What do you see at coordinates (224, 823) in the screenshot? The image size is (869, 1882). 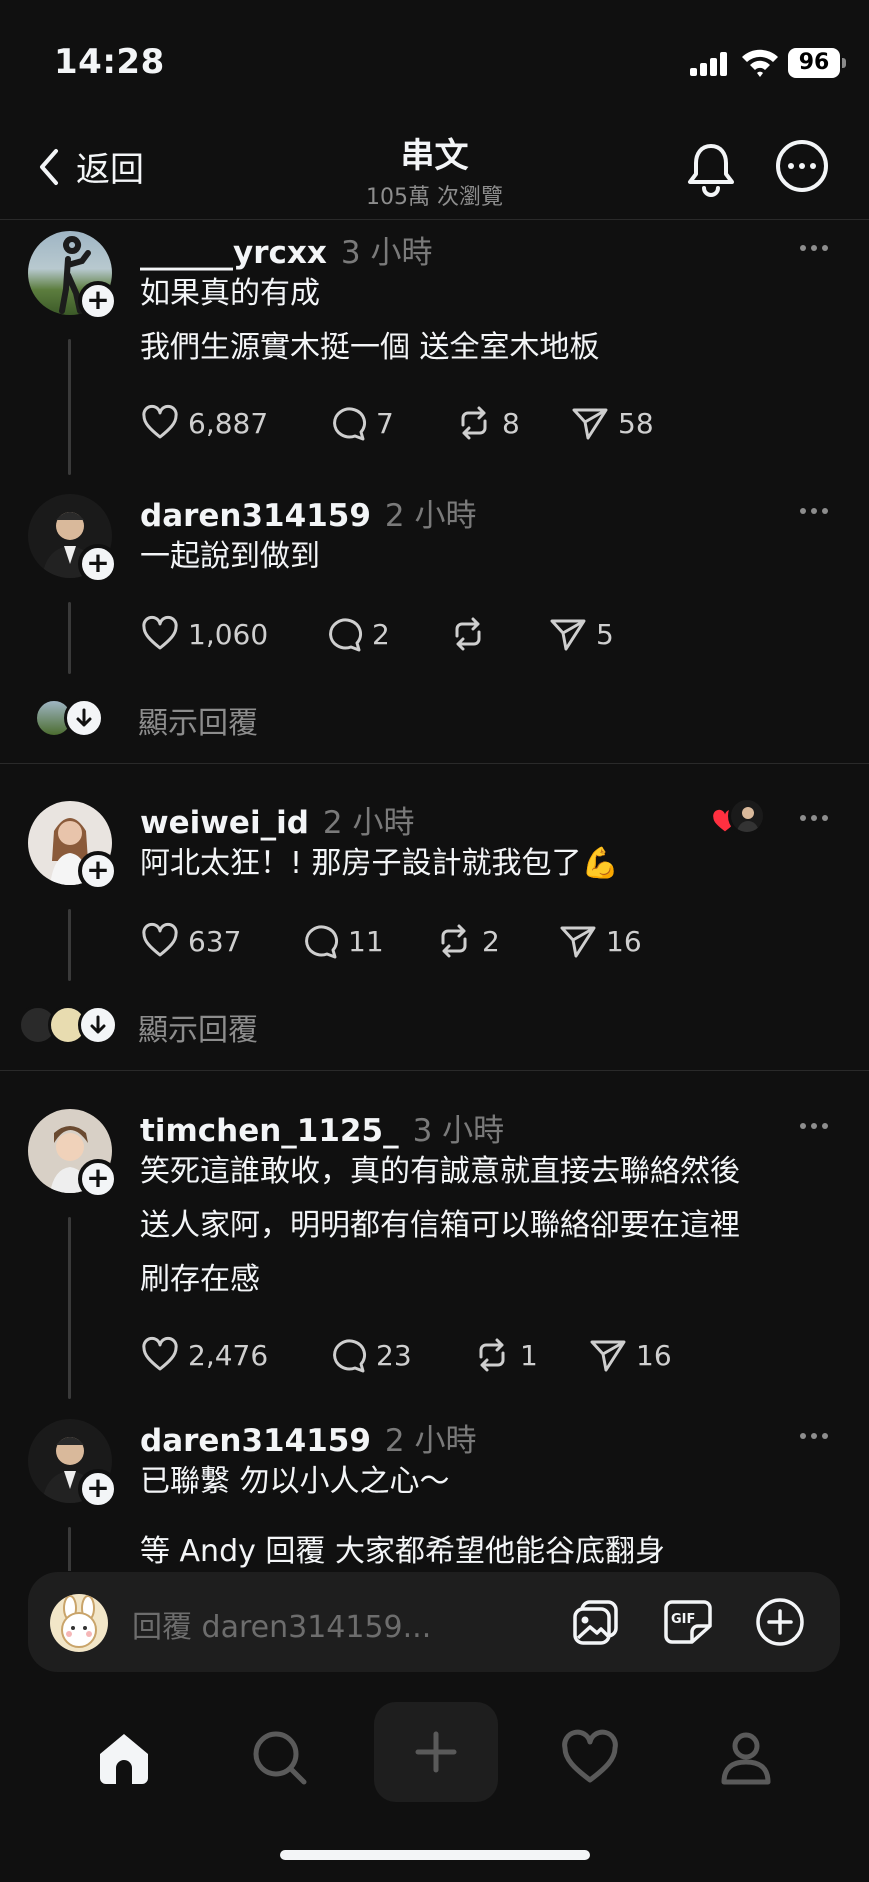 I see `username: weiwei_id` at bounding box center [224, 823].